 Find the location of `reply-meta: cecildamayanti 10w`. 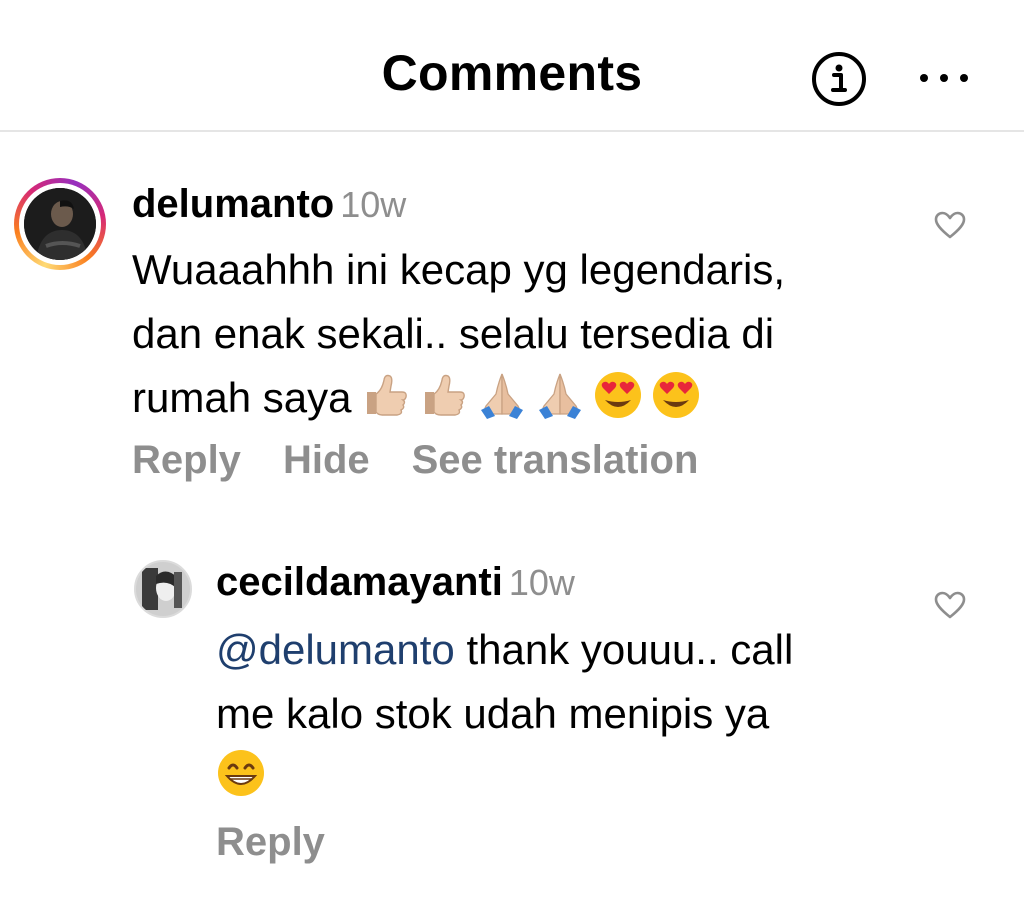

reply-meta: cecildamayanti 10w is located at coordinates (395, 582).